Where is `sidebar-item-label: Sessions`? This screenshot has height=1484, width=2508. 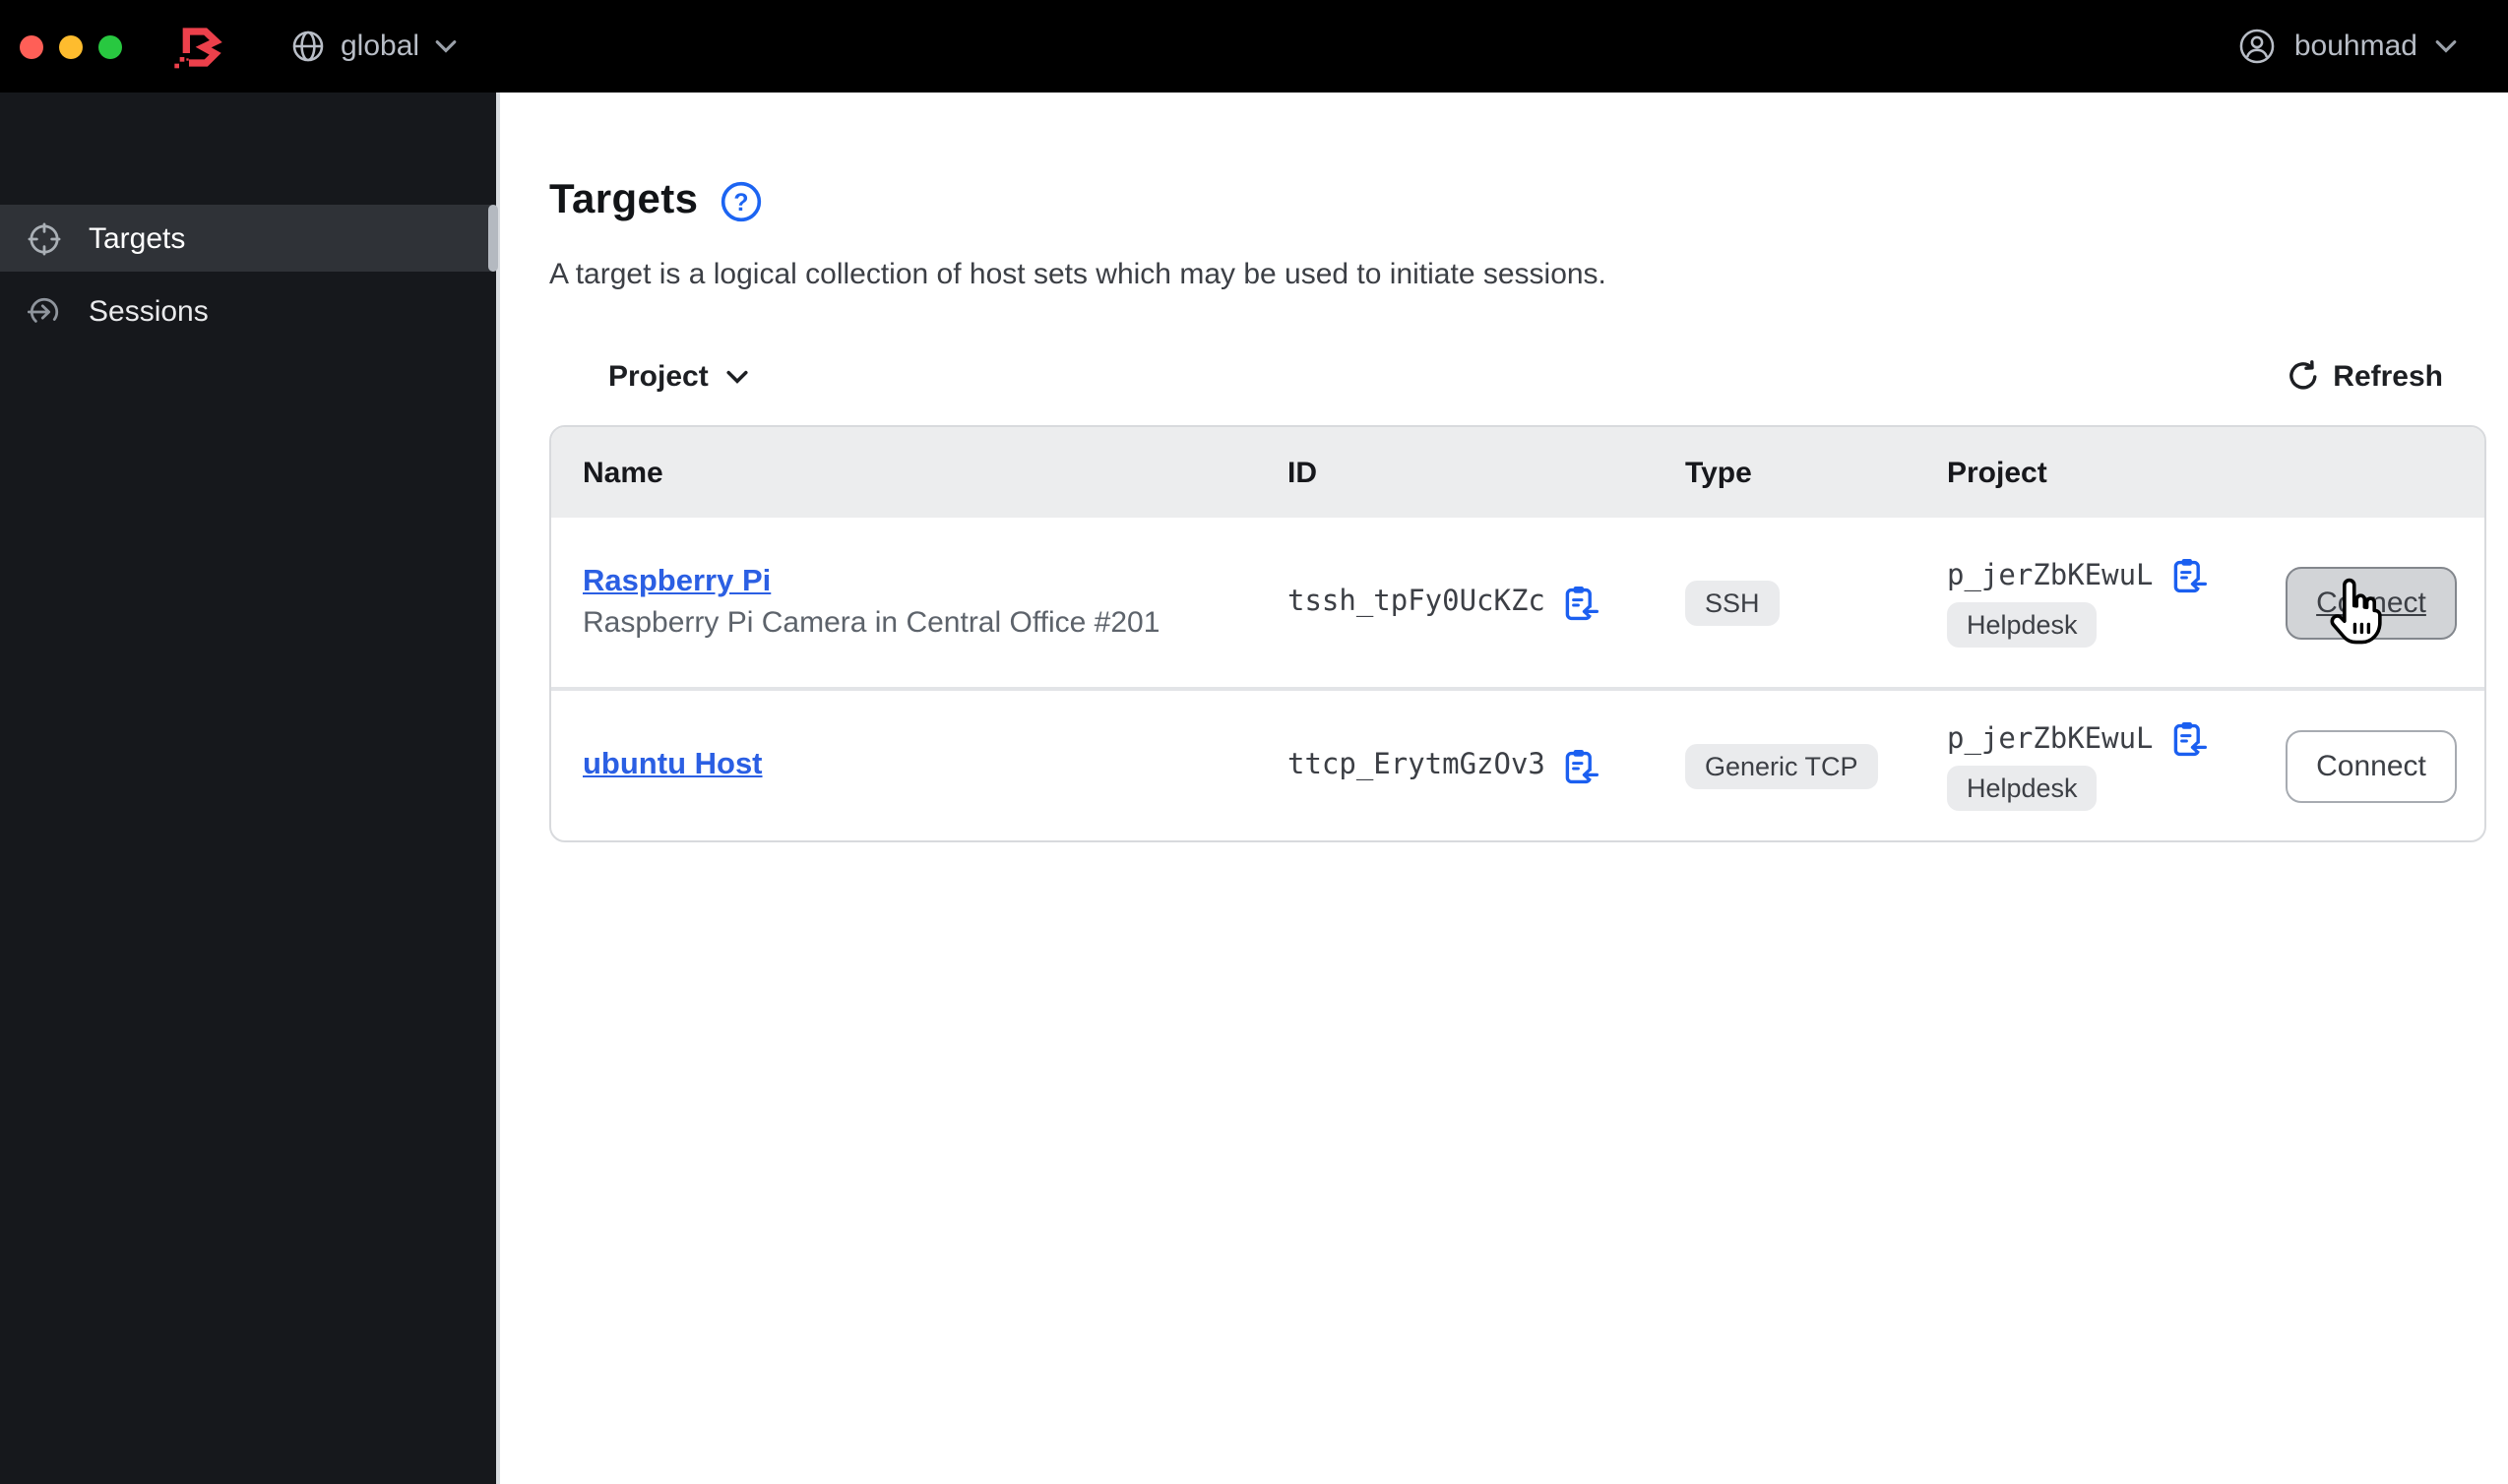
sidebar-item-label: Sessions is located at coordinates (149, 311).